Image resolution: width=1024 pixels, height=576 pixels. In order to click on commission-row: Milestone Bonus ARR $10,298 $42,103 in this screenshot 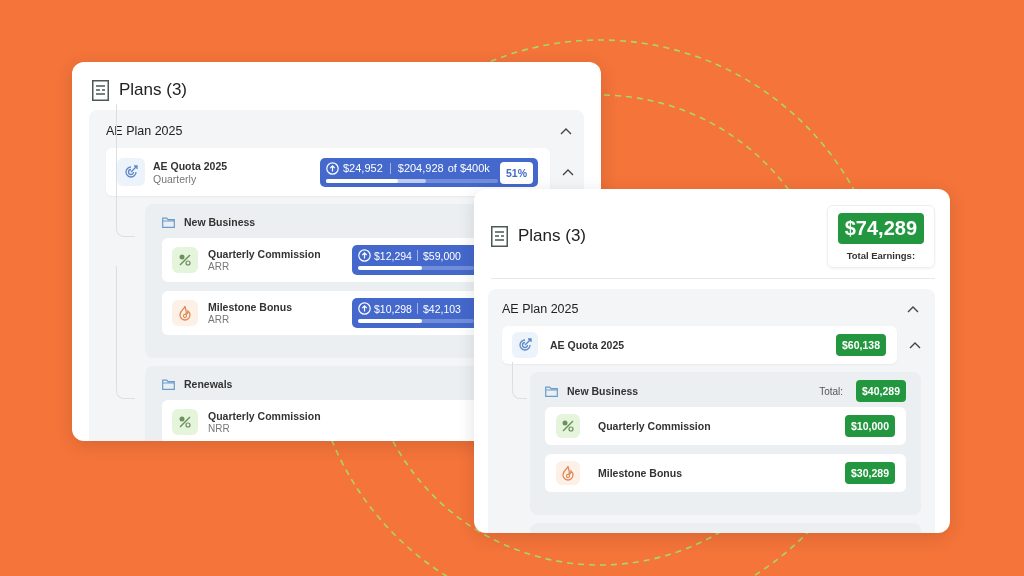, I will do `click(318, 313)`.